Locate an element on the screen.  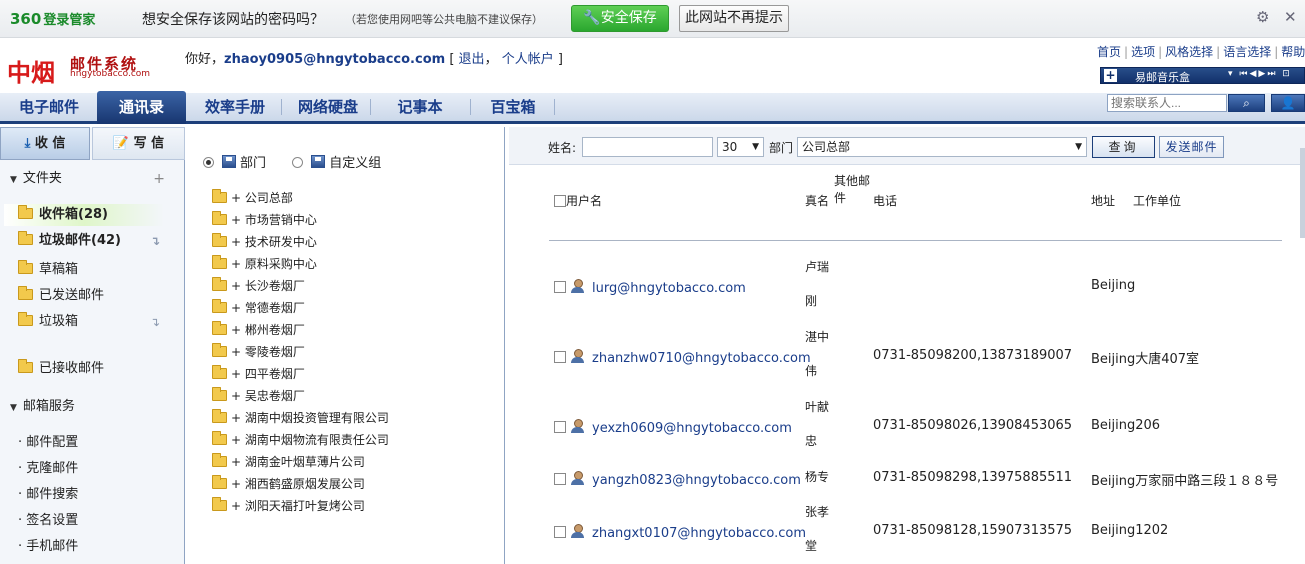
contact-name: 湛中伟 is located at coordinates (817, 354).